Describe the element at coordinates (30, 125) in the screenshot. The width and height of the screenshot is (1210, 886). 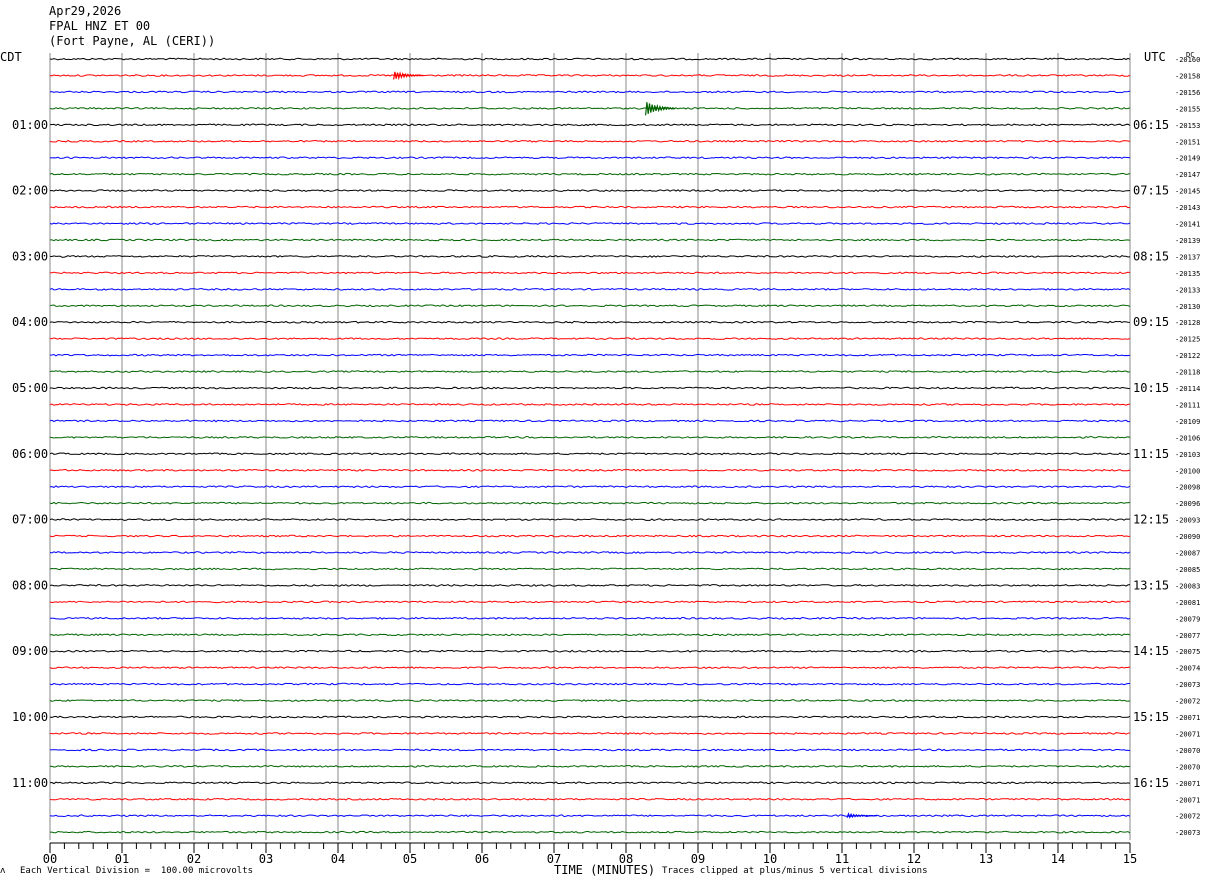
I see `cdt-hour-label: 01:00` at that location.